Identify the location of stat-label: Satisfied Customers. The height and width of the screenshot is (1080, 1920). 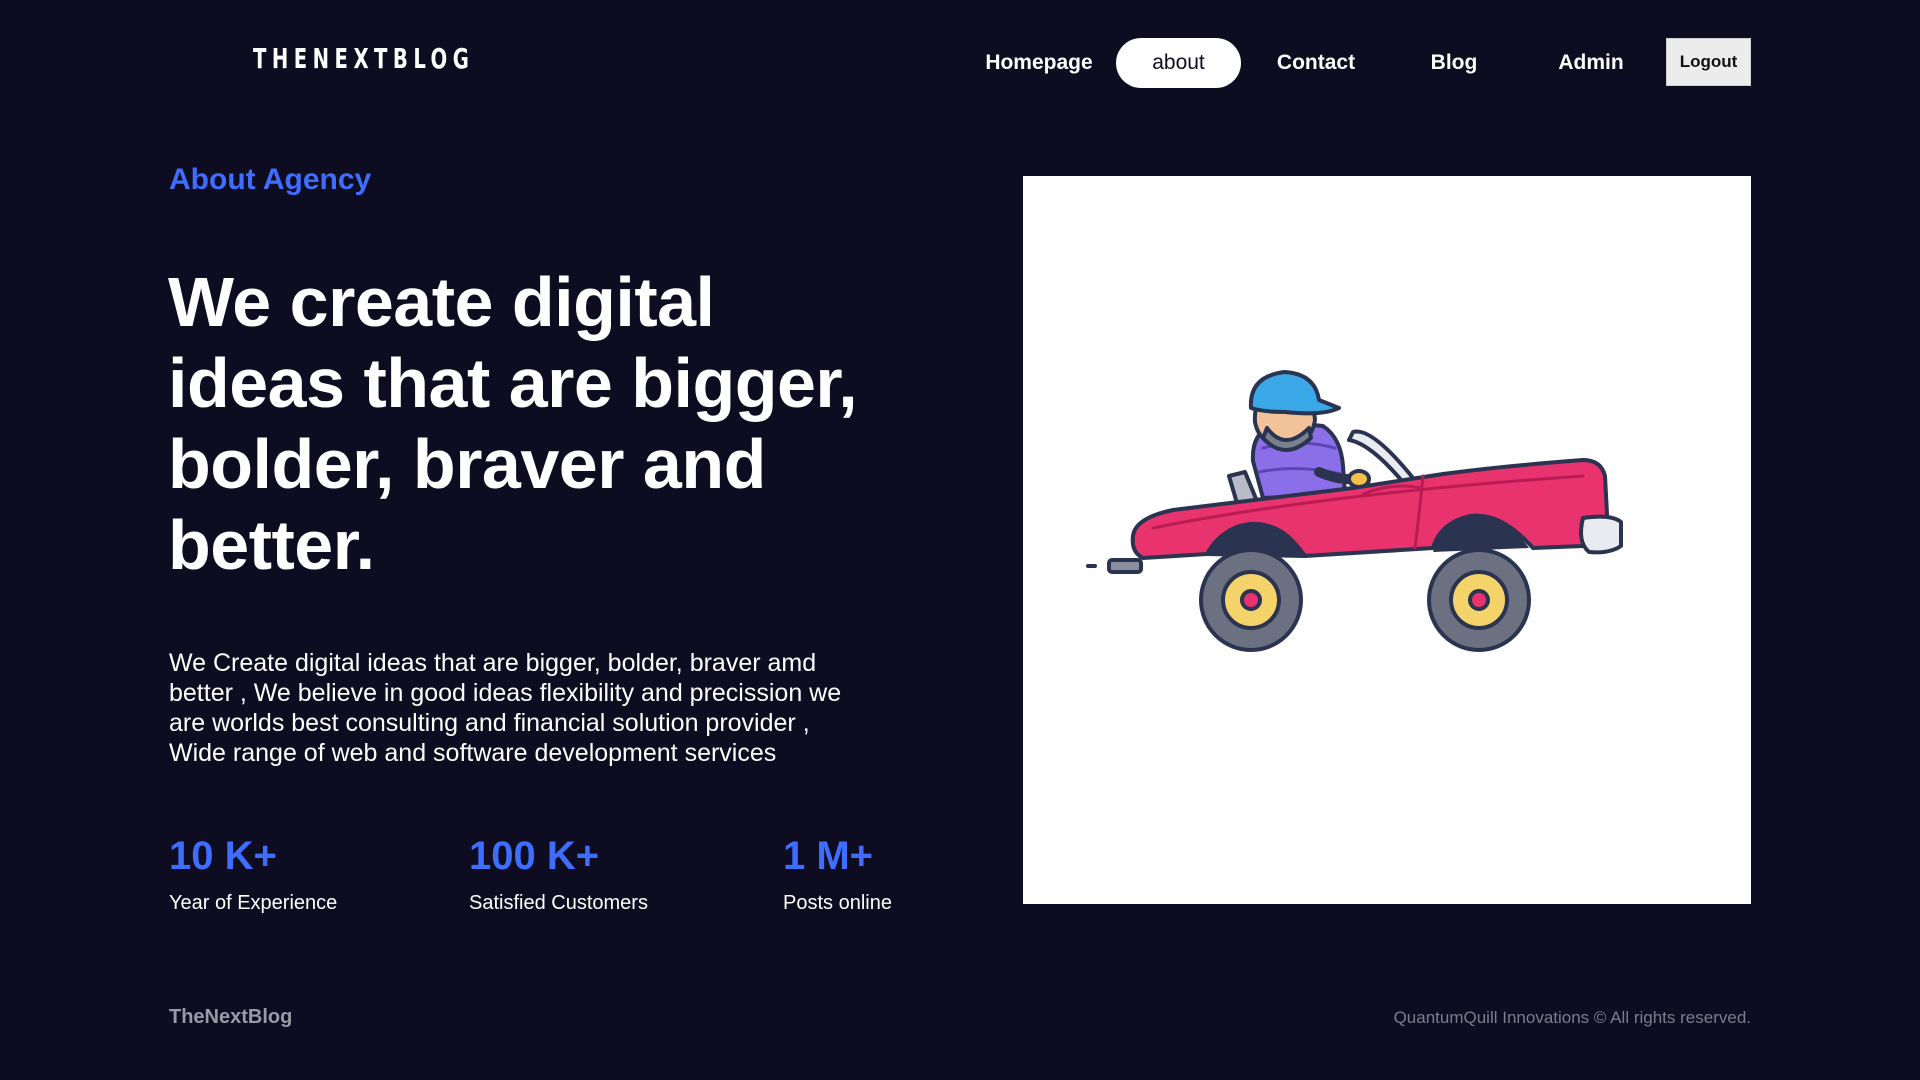
(558, 903).